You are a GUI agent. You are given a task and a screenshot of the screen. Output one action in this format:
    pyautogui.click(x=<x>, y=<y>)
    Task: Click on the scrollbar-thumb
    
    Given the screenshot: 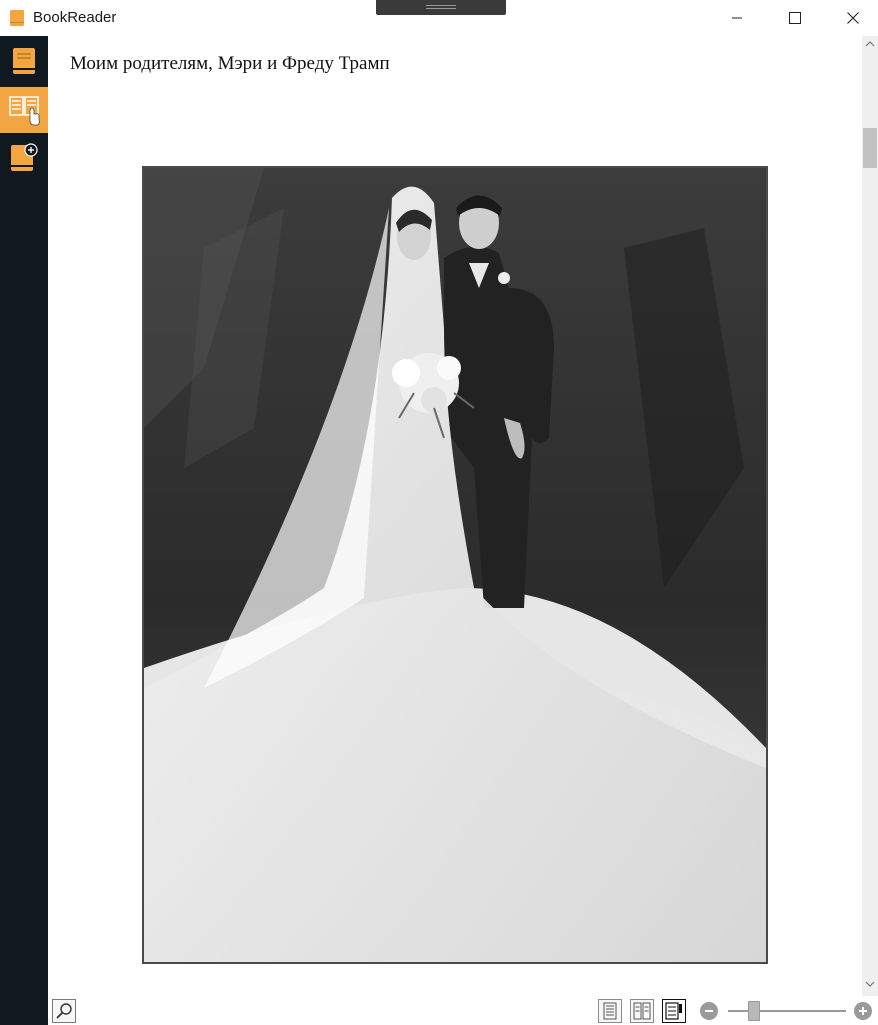 What is the action you would take?
    pyautogui.click(x=870, y=148)
    